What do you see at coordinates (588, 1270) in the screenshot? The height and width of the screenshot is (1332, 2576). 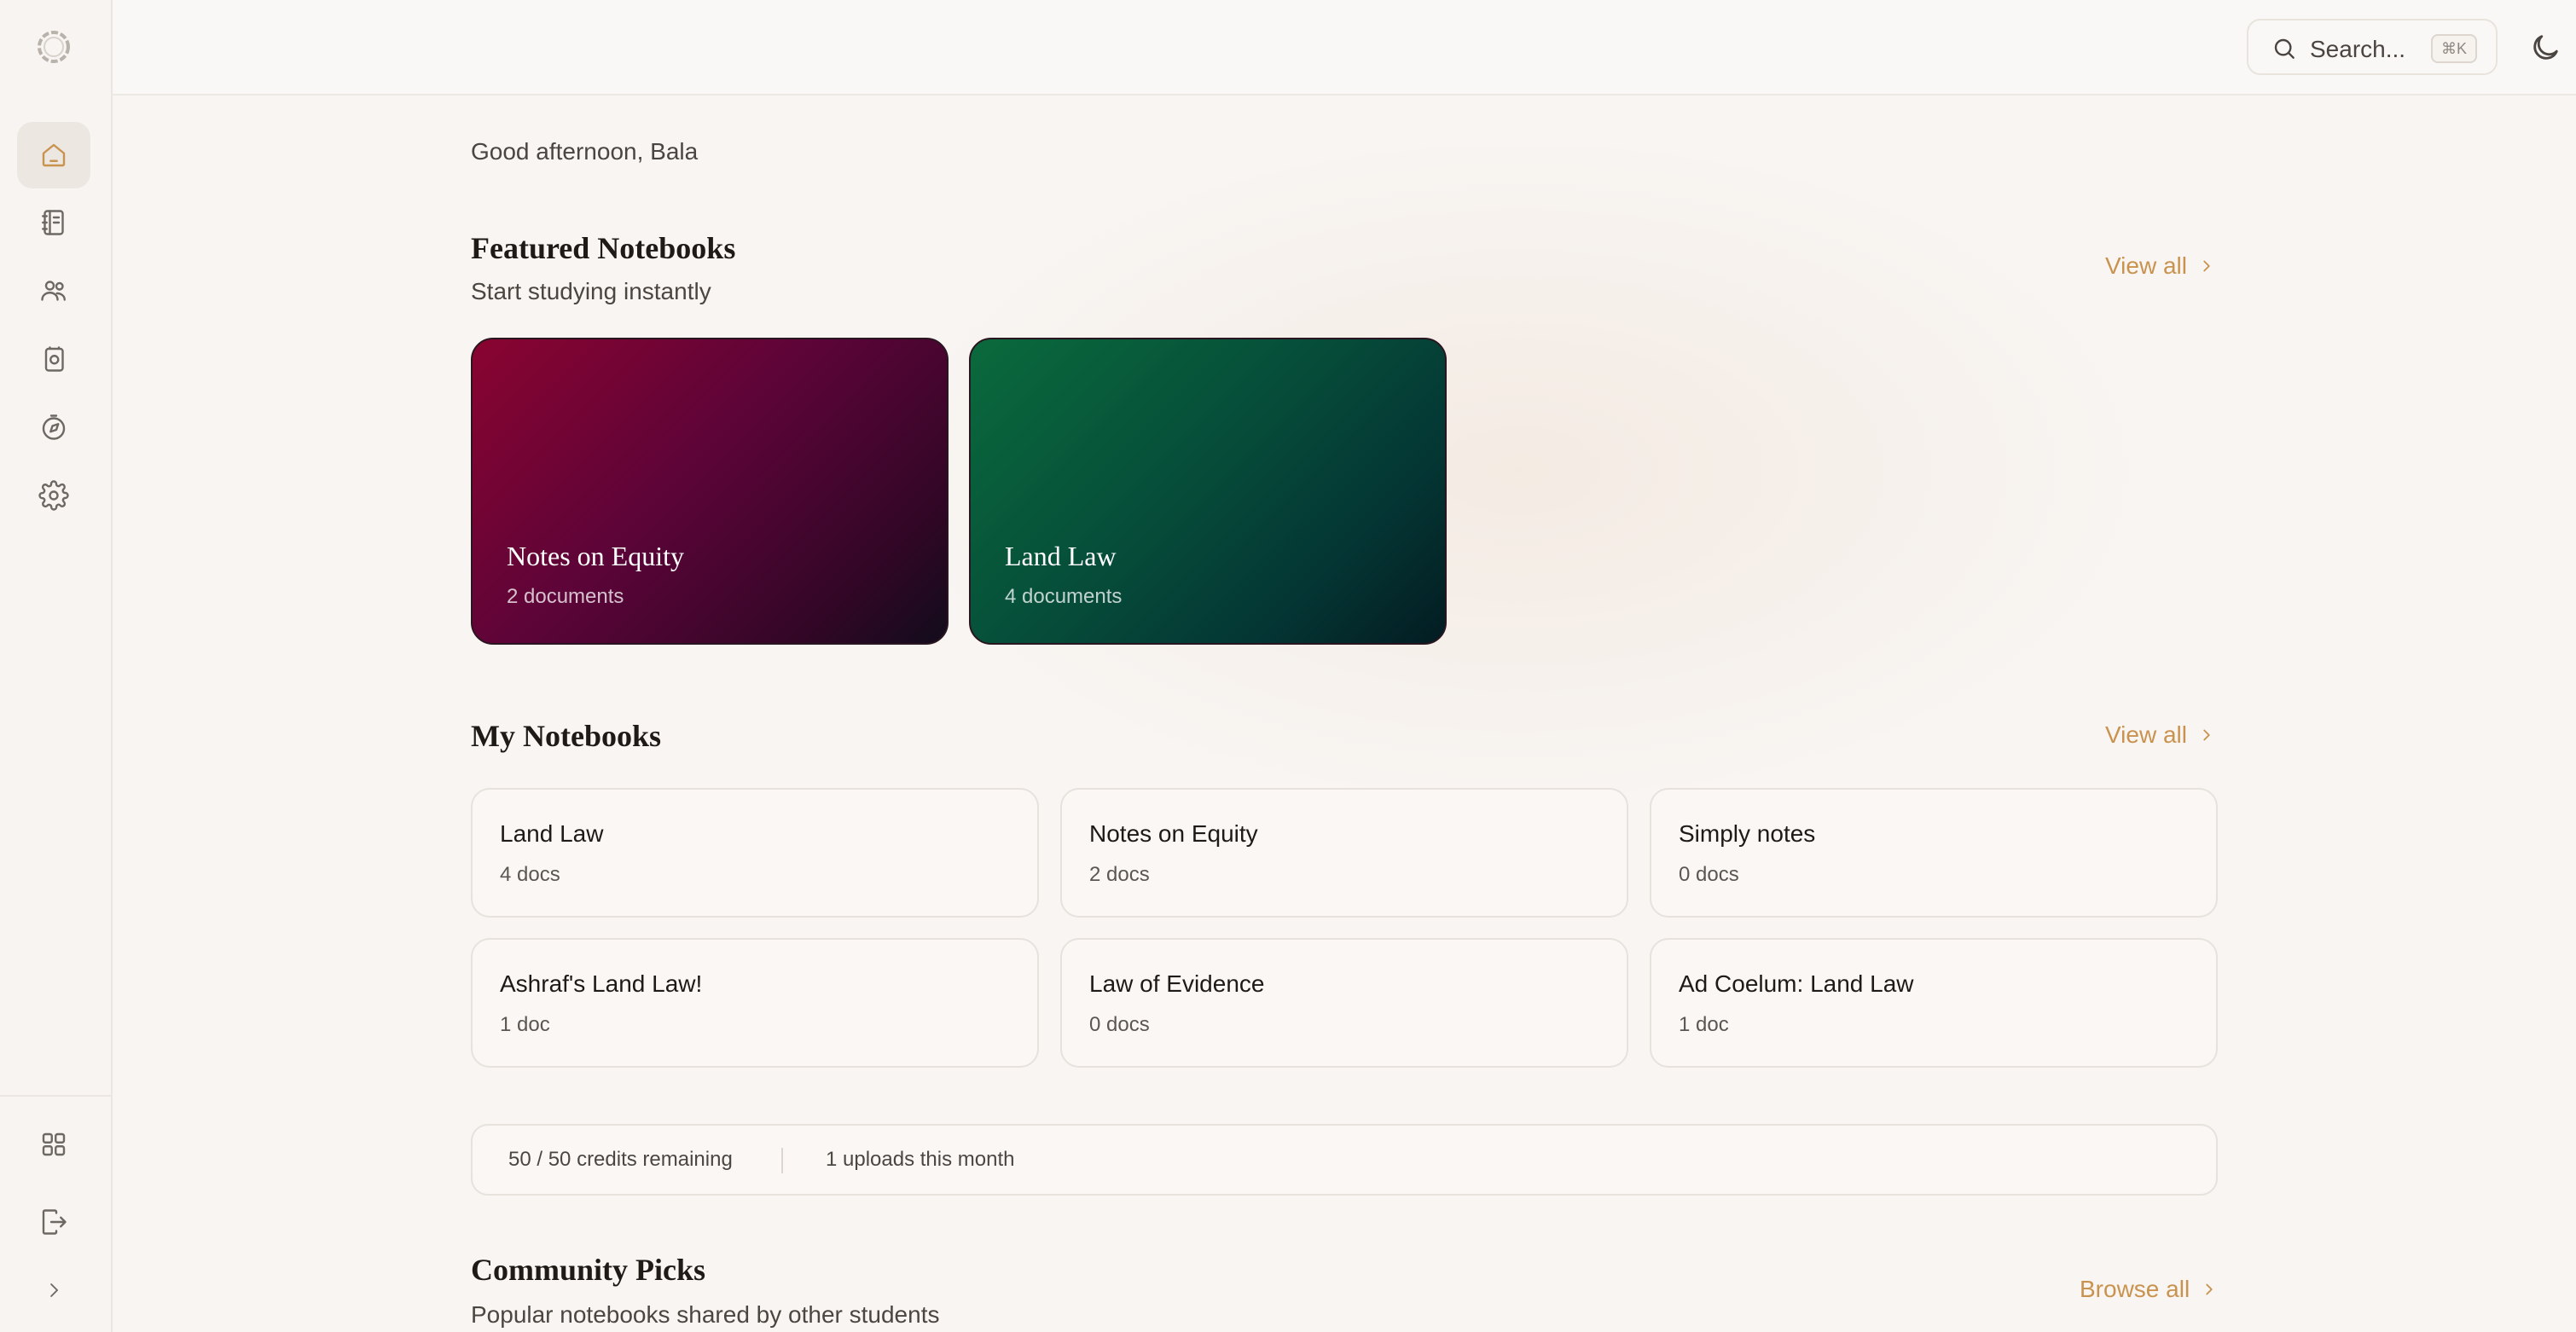 I see `community-title: Community Picks` at bounding box center [588, 1270].